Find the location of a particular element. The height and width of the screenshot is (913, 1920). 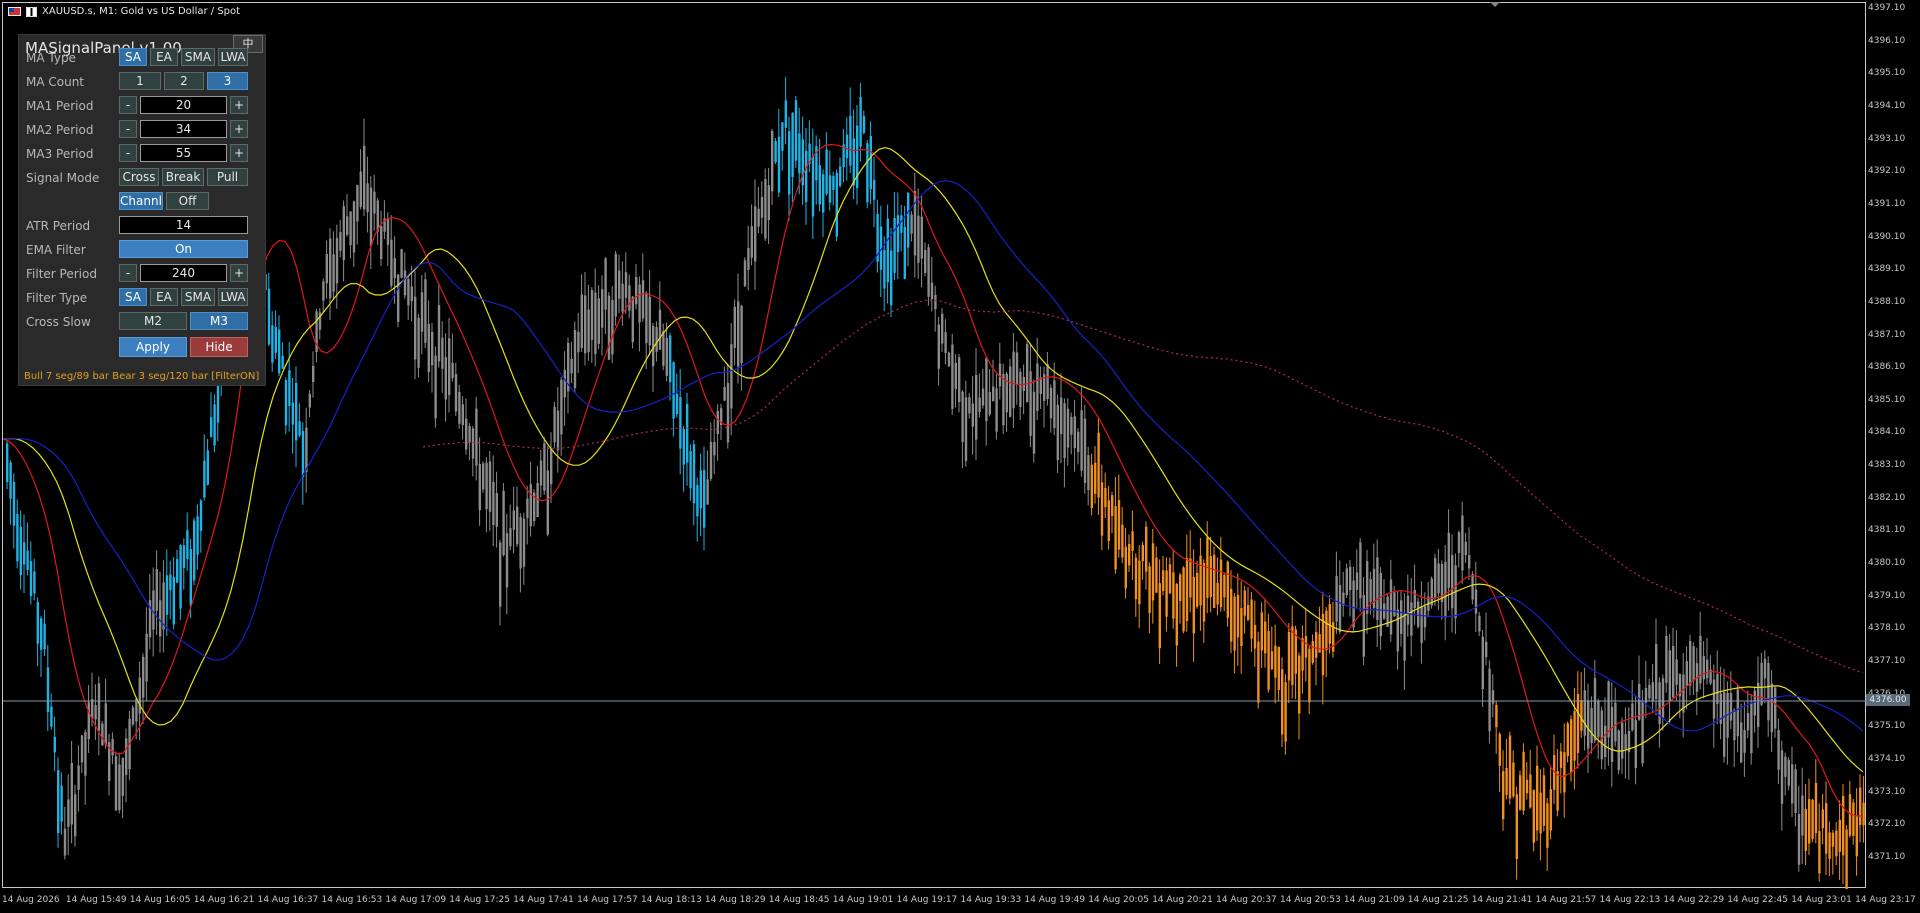

apply-button: Apply is located at coordinates (153, 347).